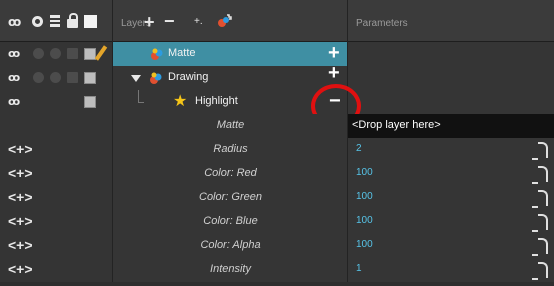 The height and width of the screenshot is (286, 554). I want to click on show-all-eye-icon: ꝏ, so click(14, 22).